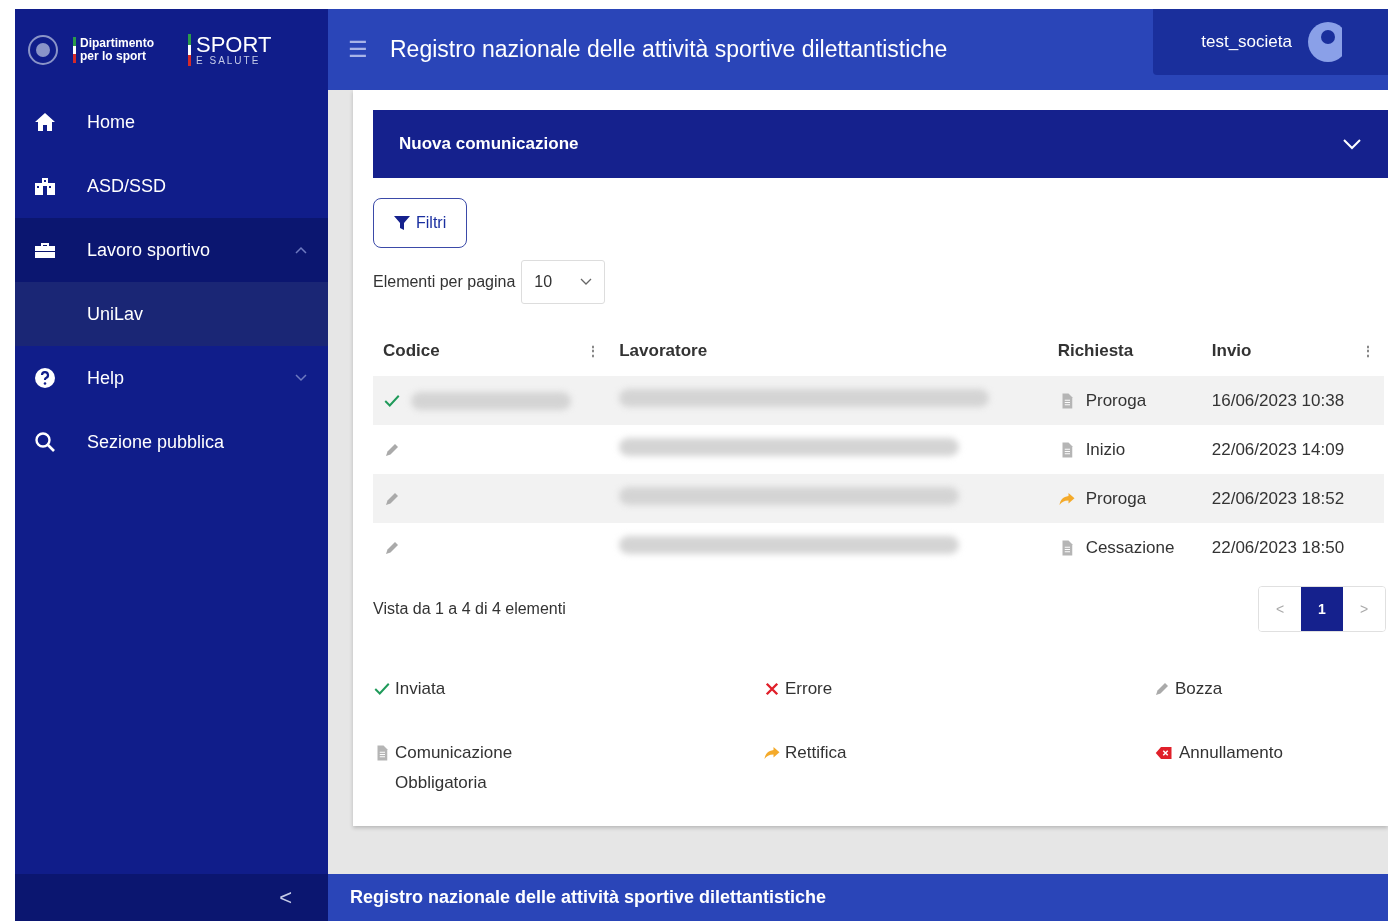 The width and height of the screenshot is (1388, 921). What do you see at coordinates (816, 753) in the screenshot?
I see `legend-label: Rettifica` at bounding box center [816, 753].